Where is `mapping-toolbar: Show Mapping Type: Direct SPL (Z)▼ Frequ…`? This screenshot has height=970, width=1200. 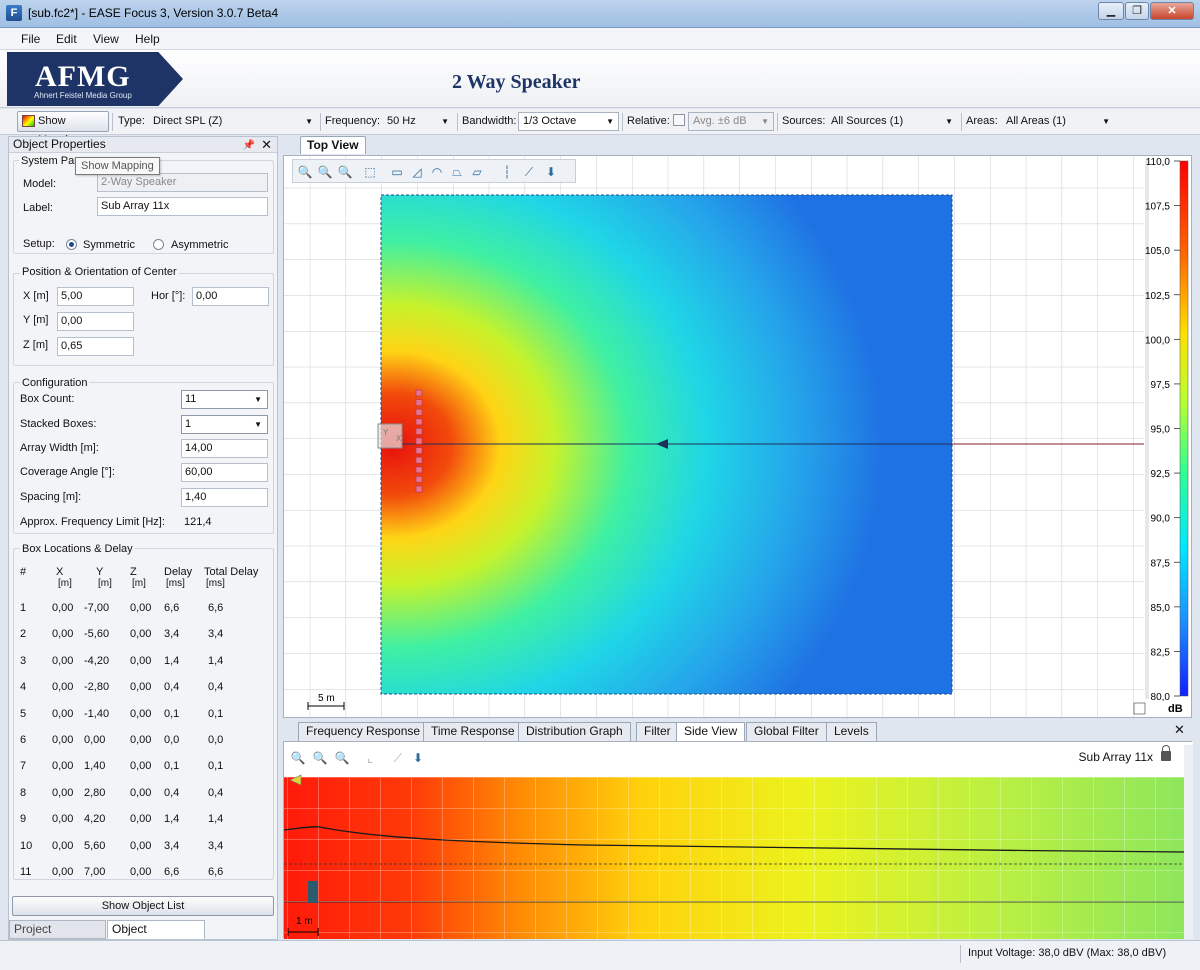
mapping-toolbar: Show Mapping Type: Direct SPL (Z)▼ Frequ… is located at coordinates (600, 127).